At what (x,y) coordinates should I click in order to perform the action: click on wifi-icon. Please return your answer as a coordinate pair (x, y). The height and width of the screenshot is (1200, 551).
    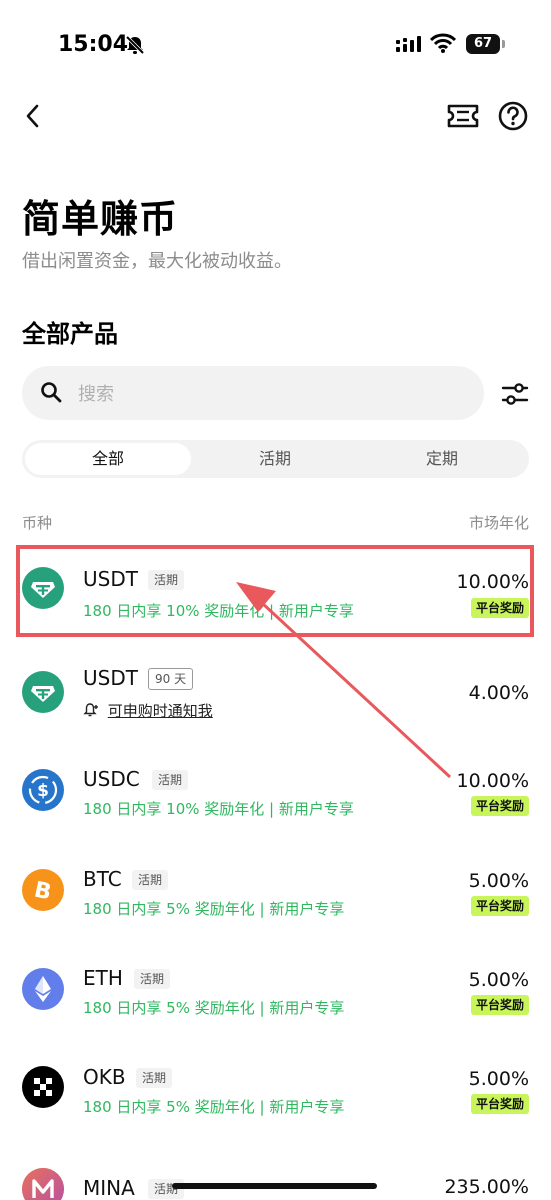
    Looking at the image, I should click on (443, 45).